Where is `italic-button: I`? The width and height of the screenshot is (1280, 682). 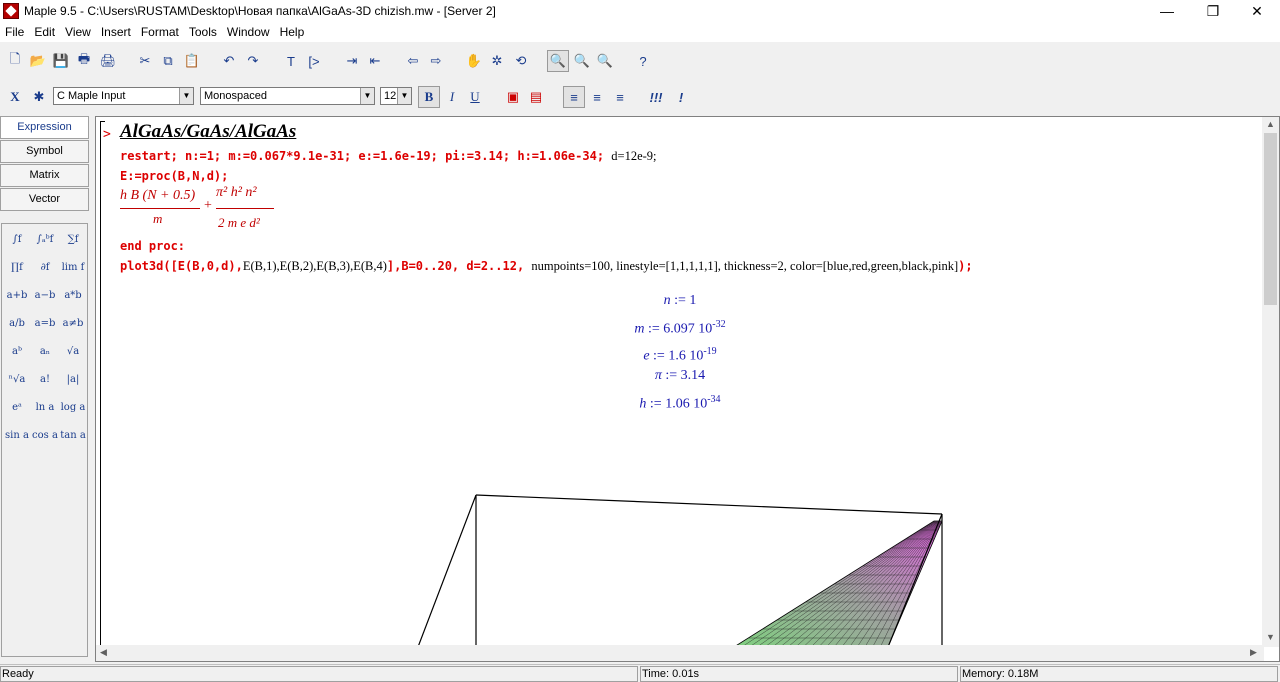 italic-button: I is located at coordinates (452, 97).